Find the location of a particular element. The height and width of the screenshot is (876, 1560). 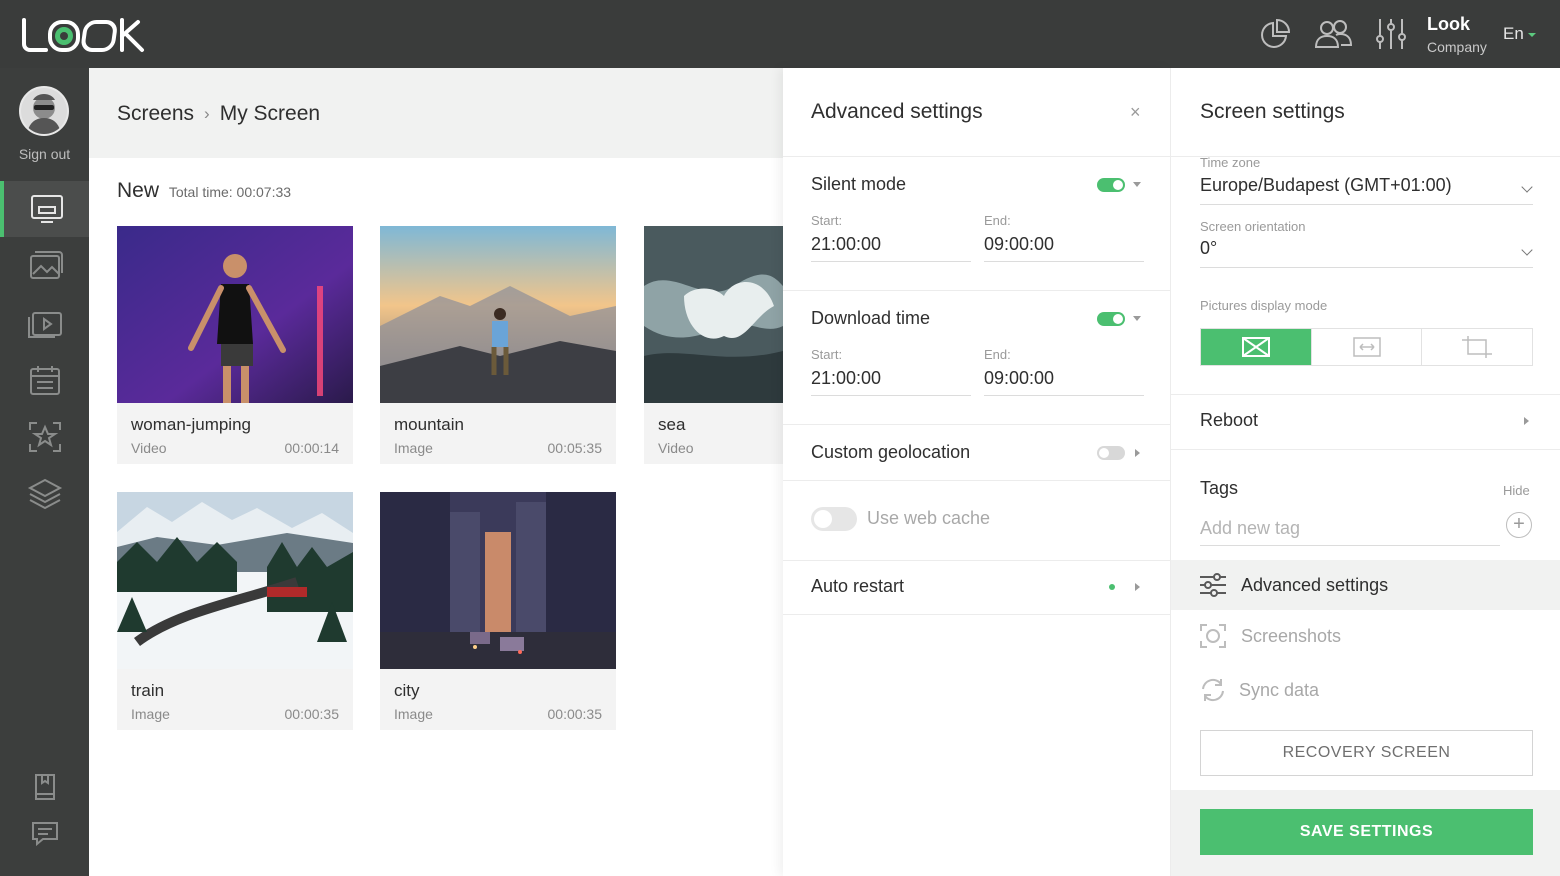

media-card: city Image 00:00:35 is located at coordinates (498, 611).